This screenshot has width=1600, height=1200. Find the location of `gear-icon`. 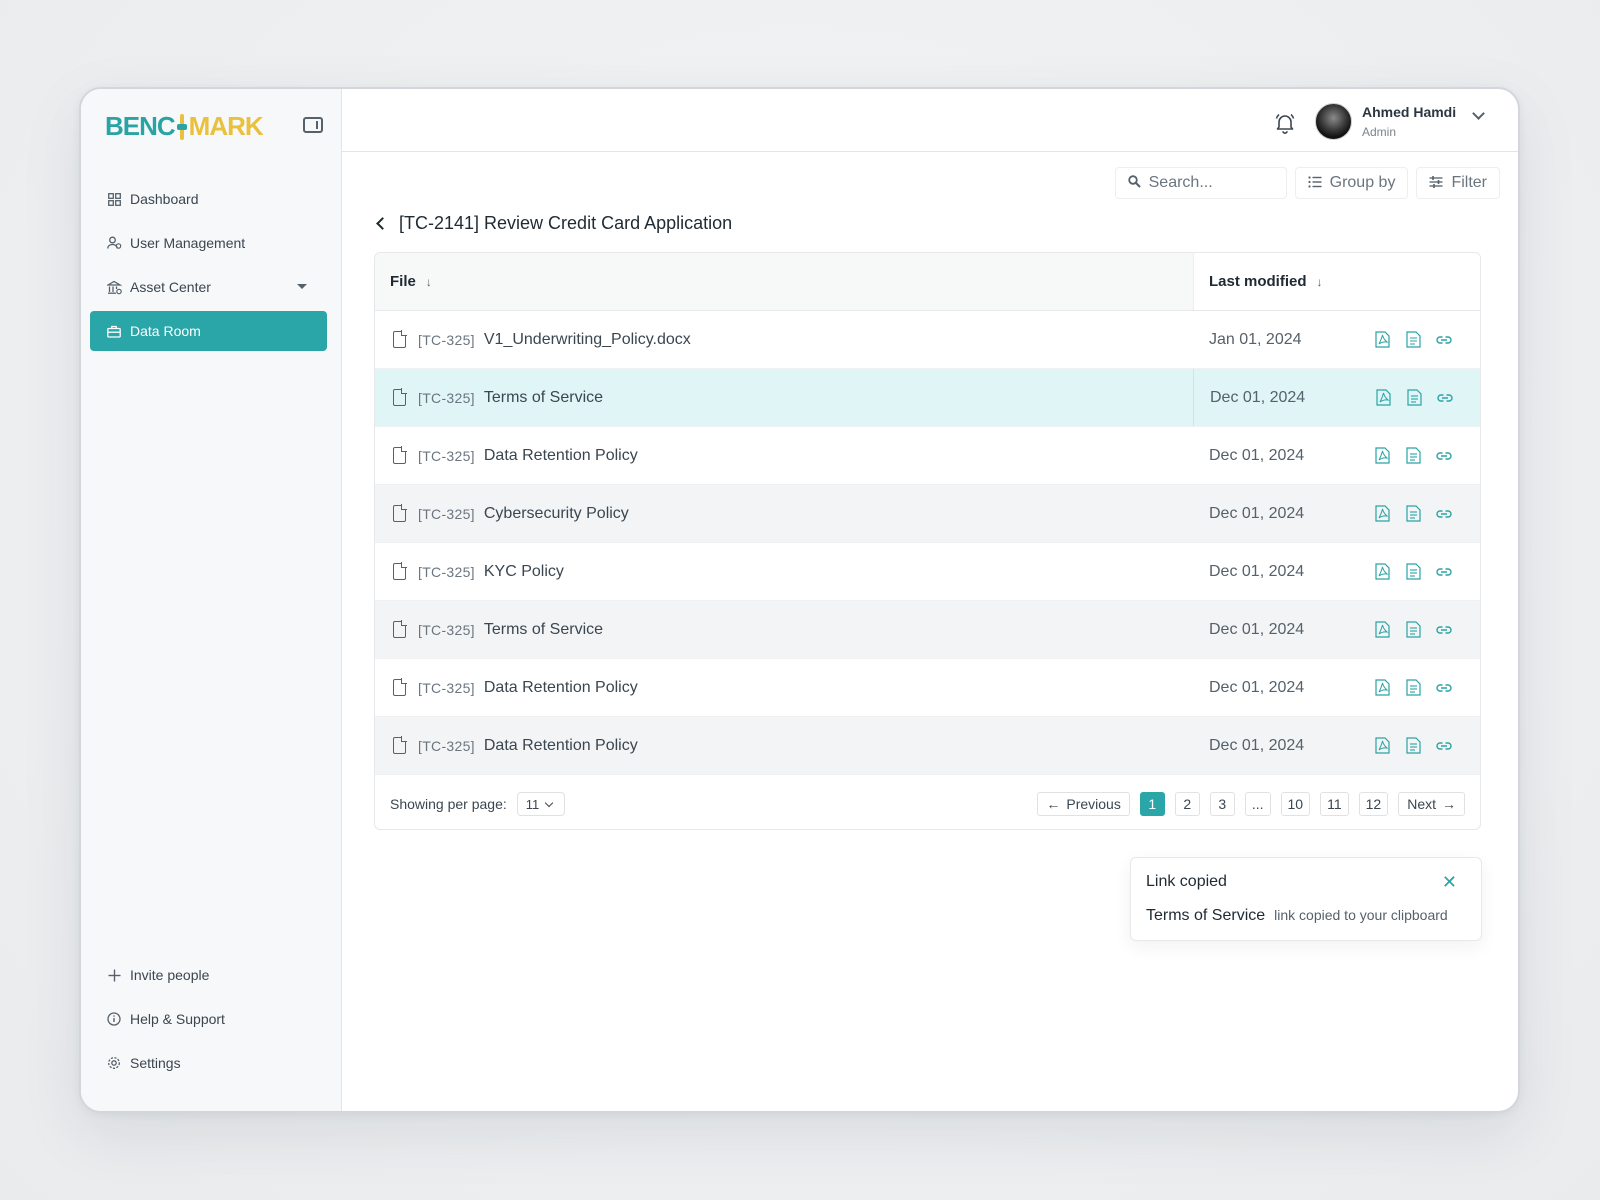

gear-icon is located at coordinates (114, 1063).